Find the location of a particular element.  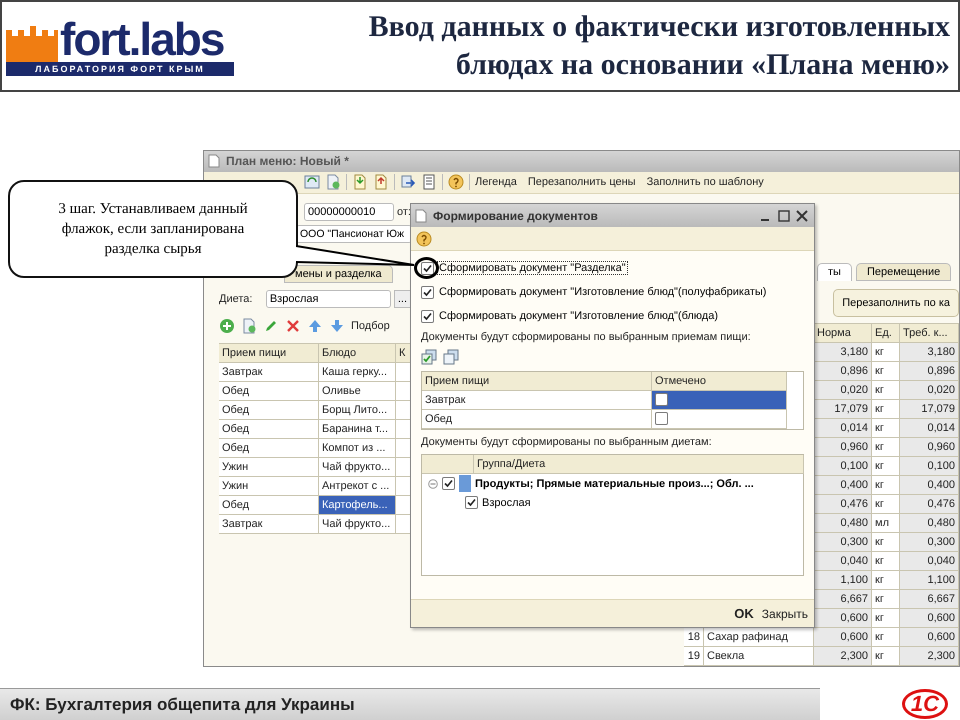

column-header: Отмечено is located at coordinates (719, 381).